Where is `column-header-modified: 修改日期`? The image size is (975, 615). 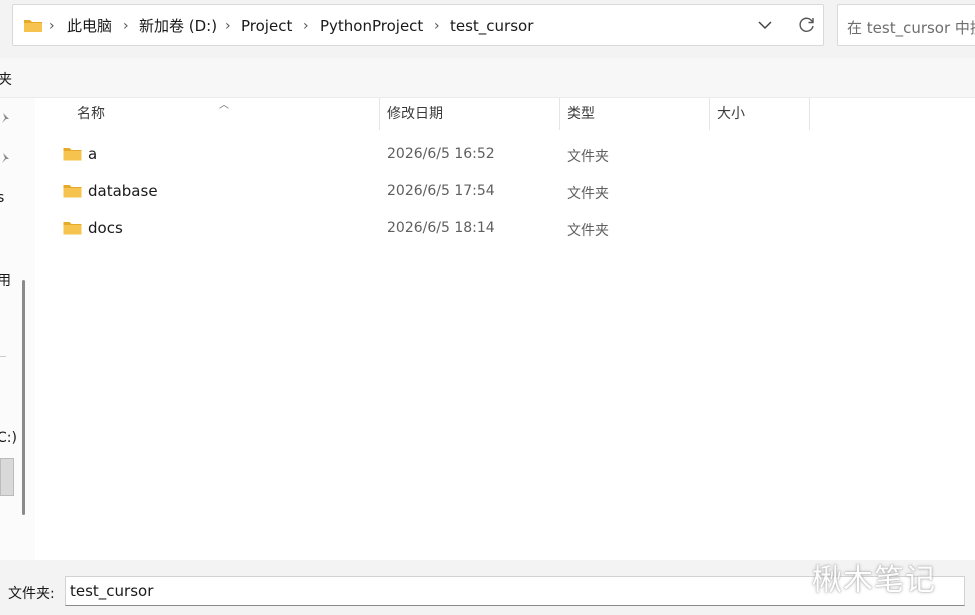 column-header-modified: 修改日期 is located at coordinates (415, 114).